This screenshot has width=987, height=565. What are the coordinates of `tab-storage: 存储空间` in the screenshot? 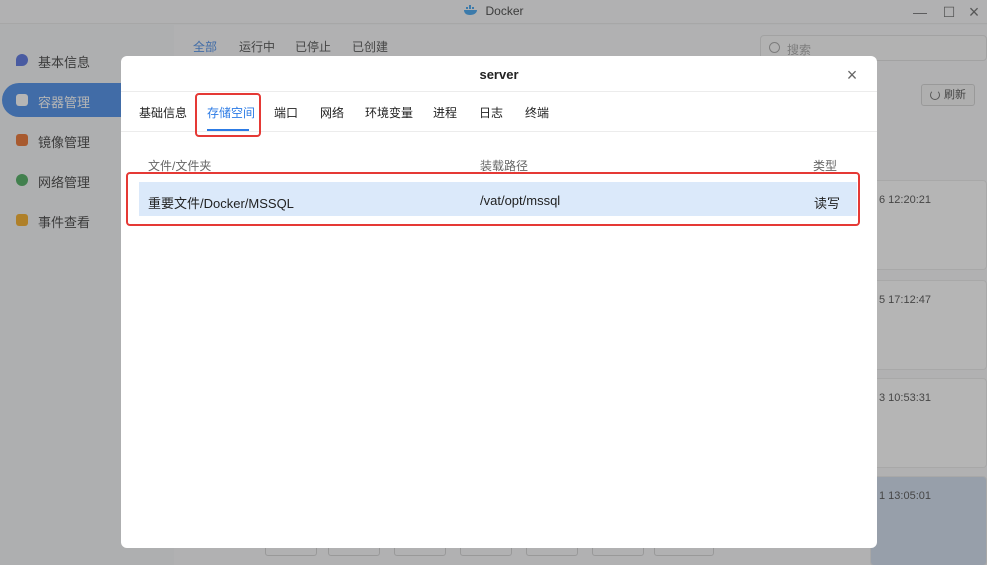 It's located at (231, 112).